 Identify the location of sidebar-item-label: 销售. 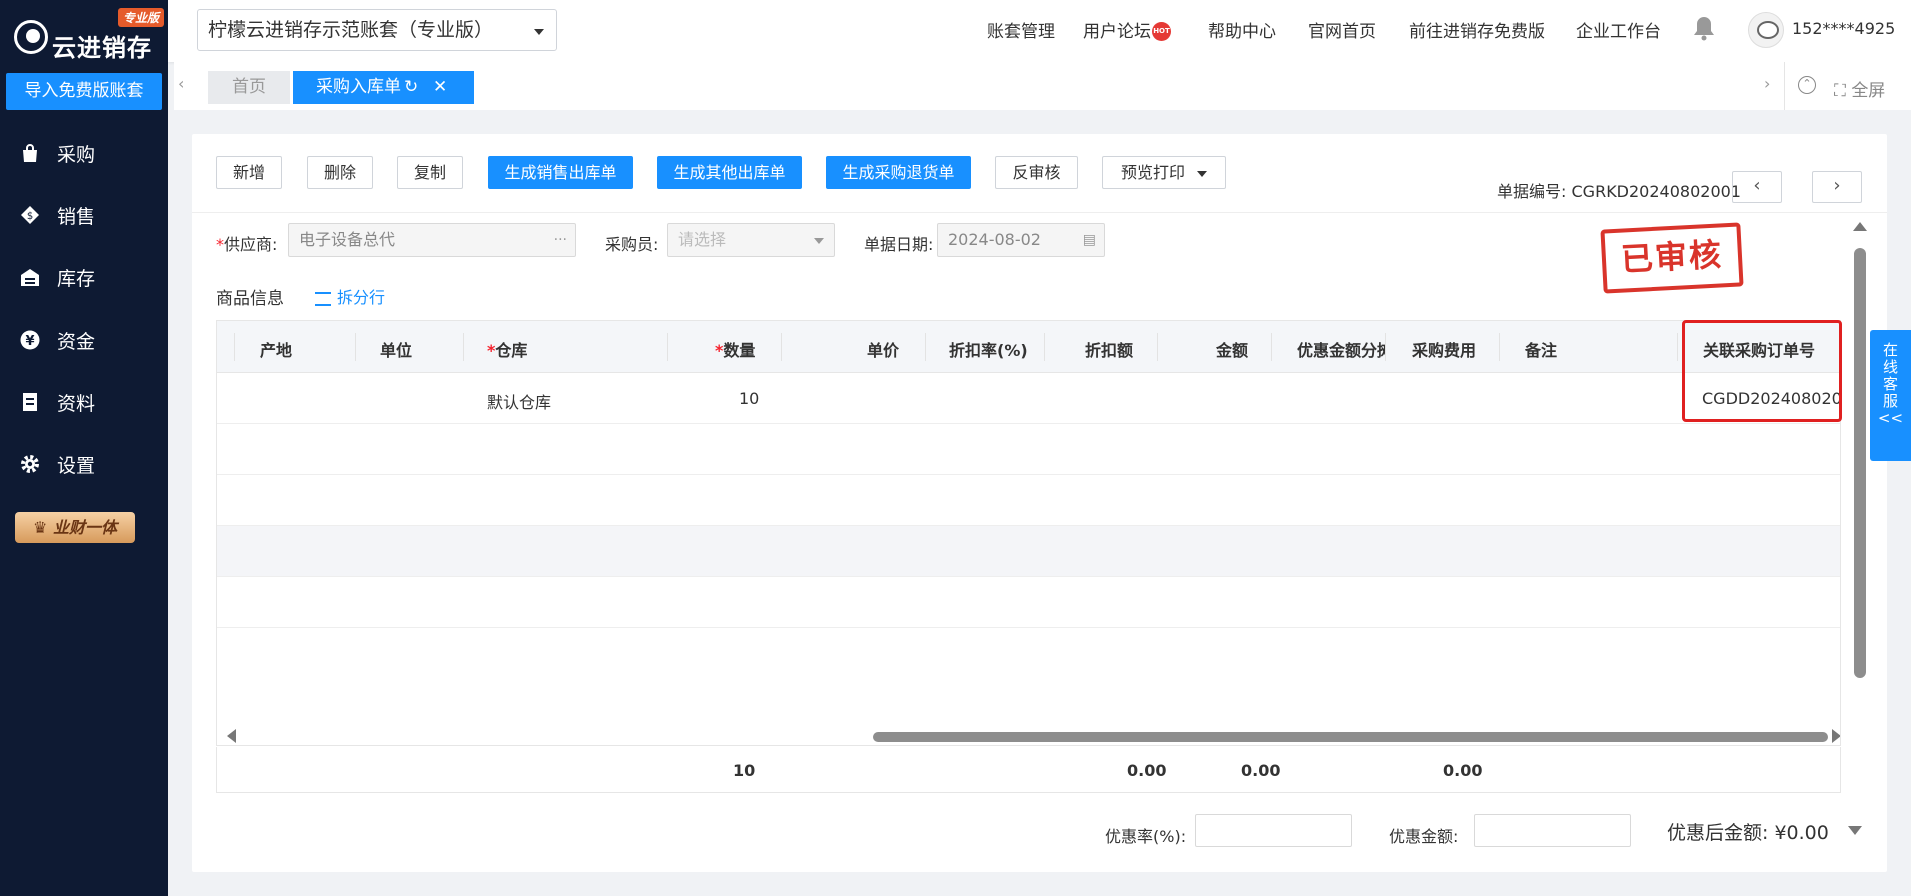
(76, 217).